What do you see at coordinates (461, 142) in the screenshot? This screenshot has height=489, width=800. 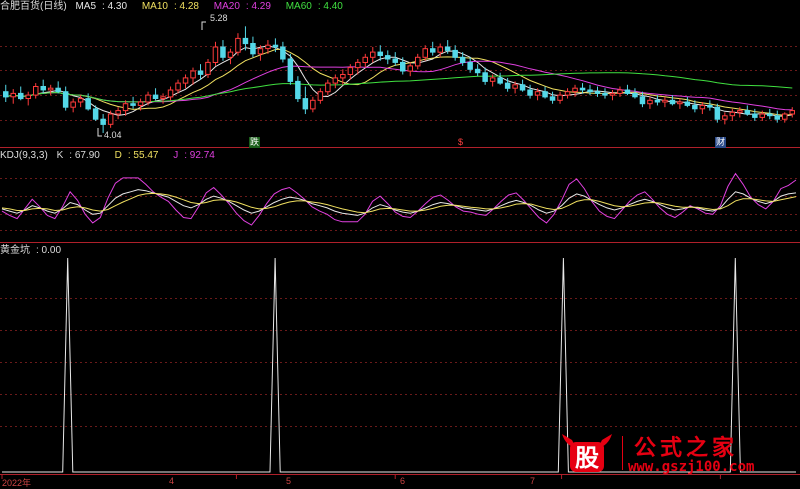 I see `event-marker-dollar: $` at bounding box center [461, 142].